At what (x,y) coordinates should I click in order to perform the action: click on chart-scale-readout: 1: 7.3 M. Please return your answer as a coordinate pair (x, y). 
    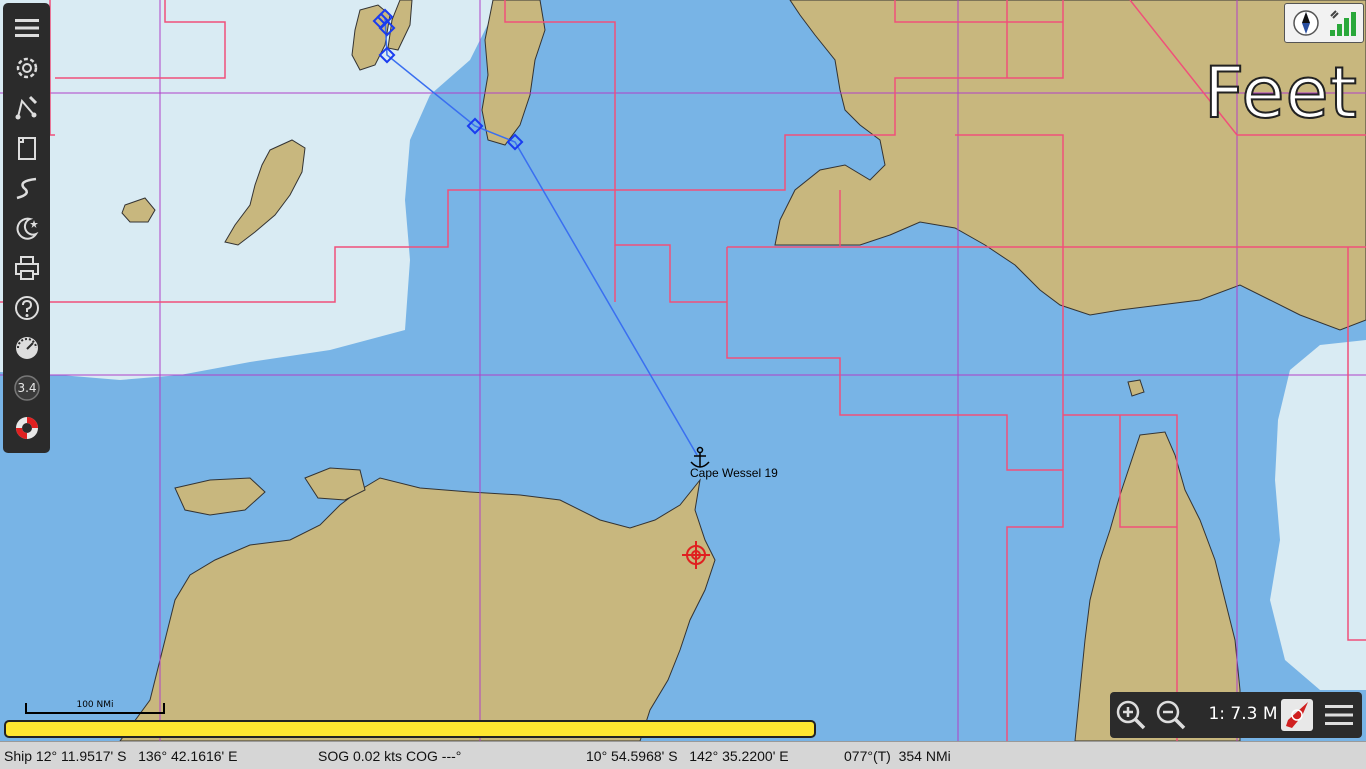
    Looking at the image, I should click on (1243, 714).